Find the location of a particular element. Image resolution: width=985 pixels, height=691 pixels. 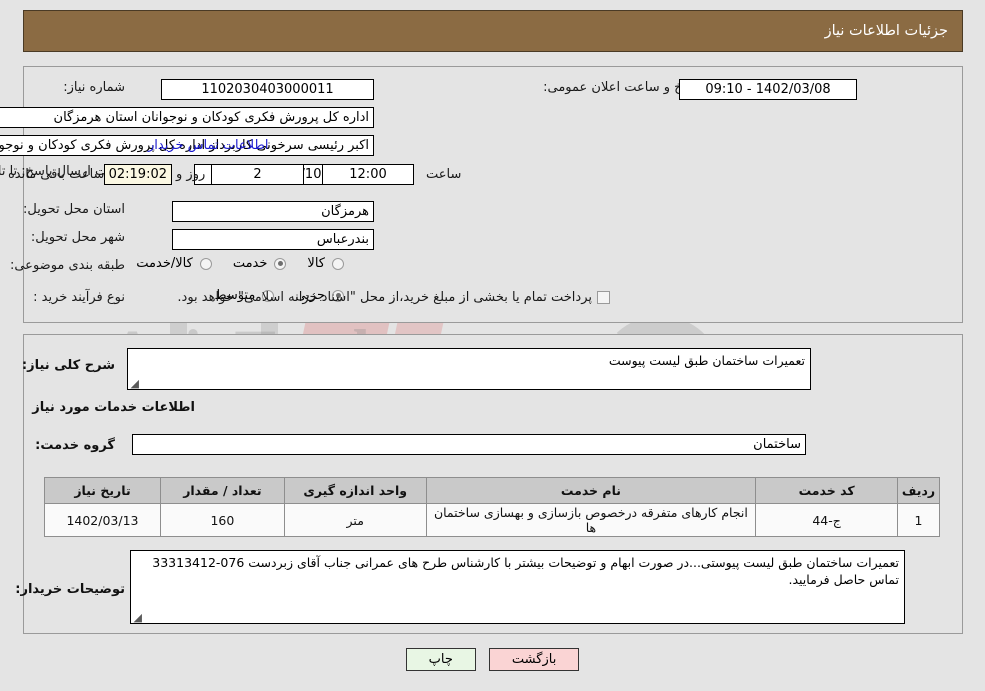

deadline-countdown-suffix-label: ساعت باقی مانده is located at coordinates (56, 174).